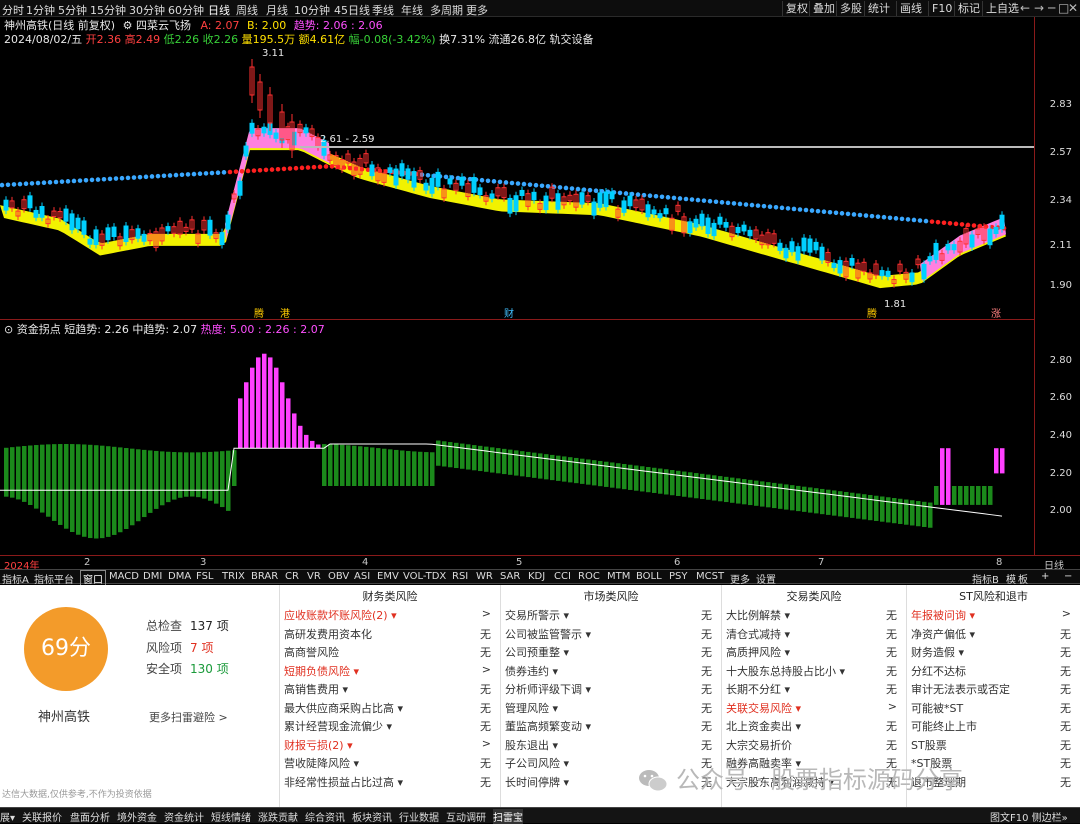 This screenshot has width=1080, height=824. Describe the element at coordinates (278, 816) in the screenshot. I see `bottom-tab: 涨跌贡献` at that location.